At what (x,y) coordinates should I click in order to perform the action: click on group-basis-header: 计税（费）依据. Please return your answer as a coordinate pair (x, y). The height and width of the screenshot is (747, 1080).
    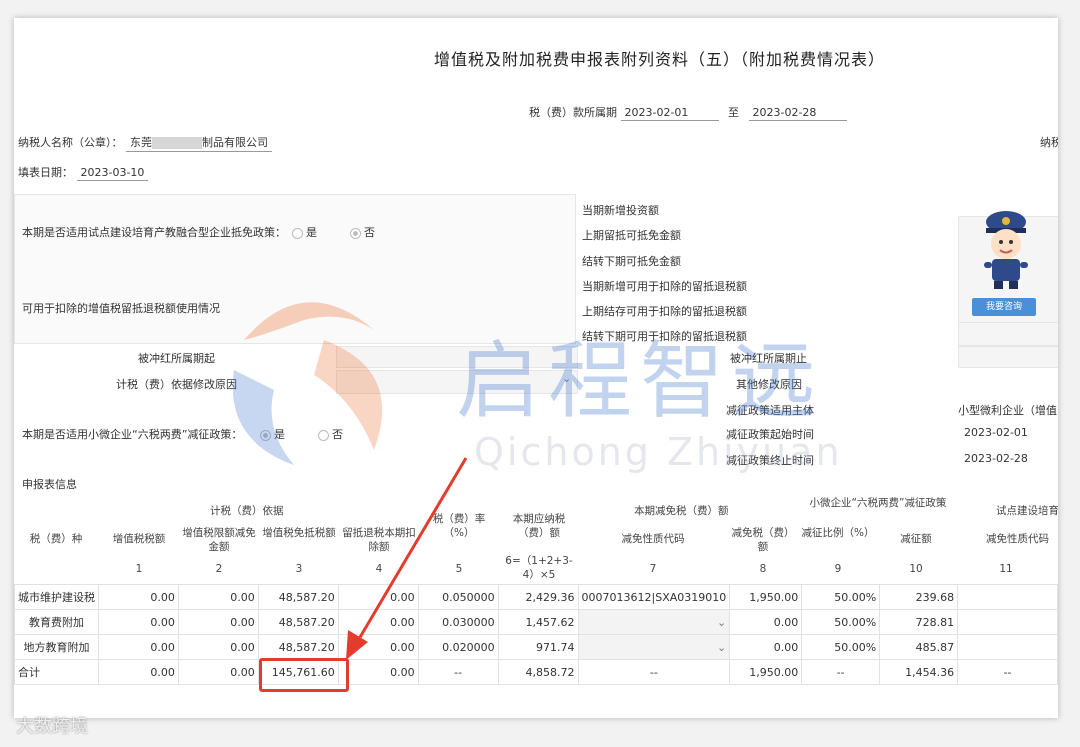
    Looking at the image, I should click on (247, 511).